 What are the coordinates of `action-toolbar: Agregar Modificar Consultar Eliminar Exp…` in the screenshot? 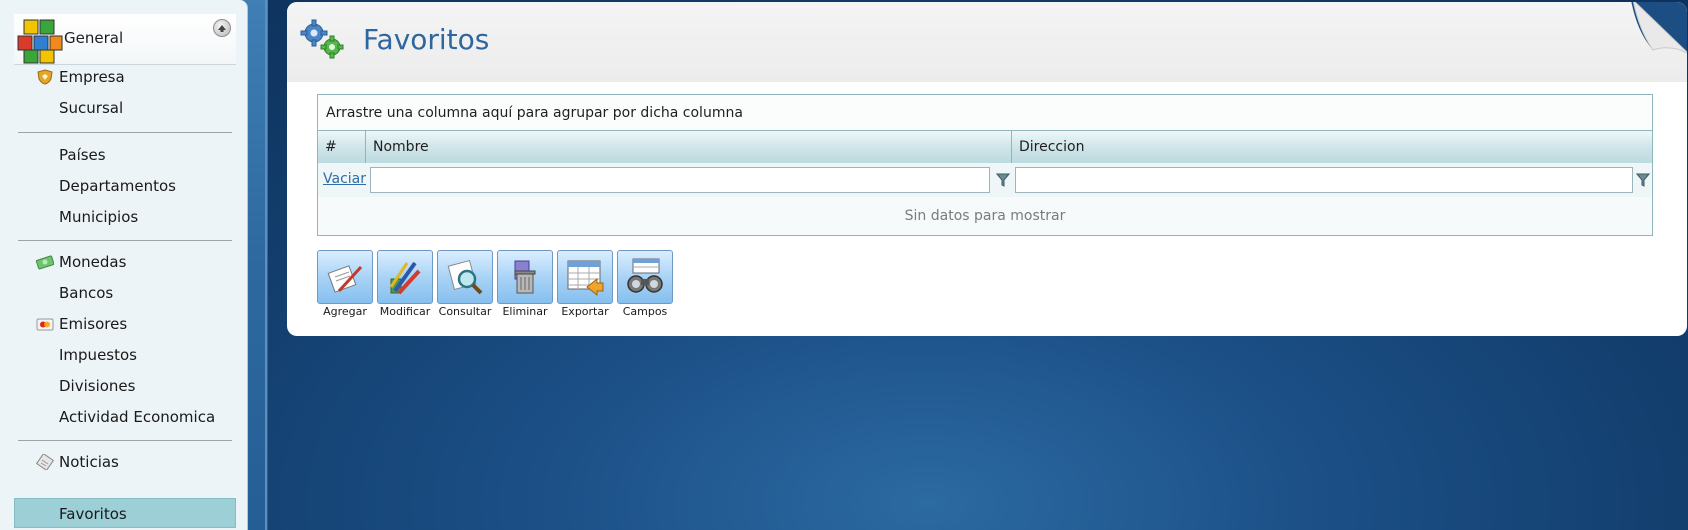 It's located at (517, 285).